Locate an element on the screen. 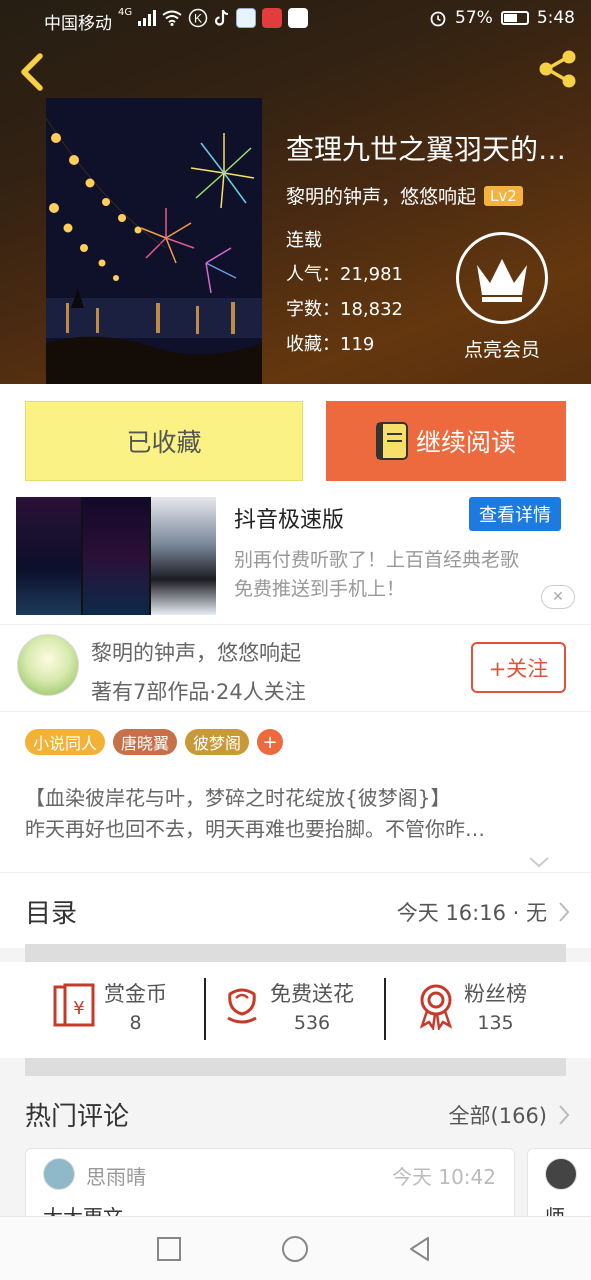 This screenshot has width=591, height=1280. cover-fireworks-image is located at coordinates (154, 241).